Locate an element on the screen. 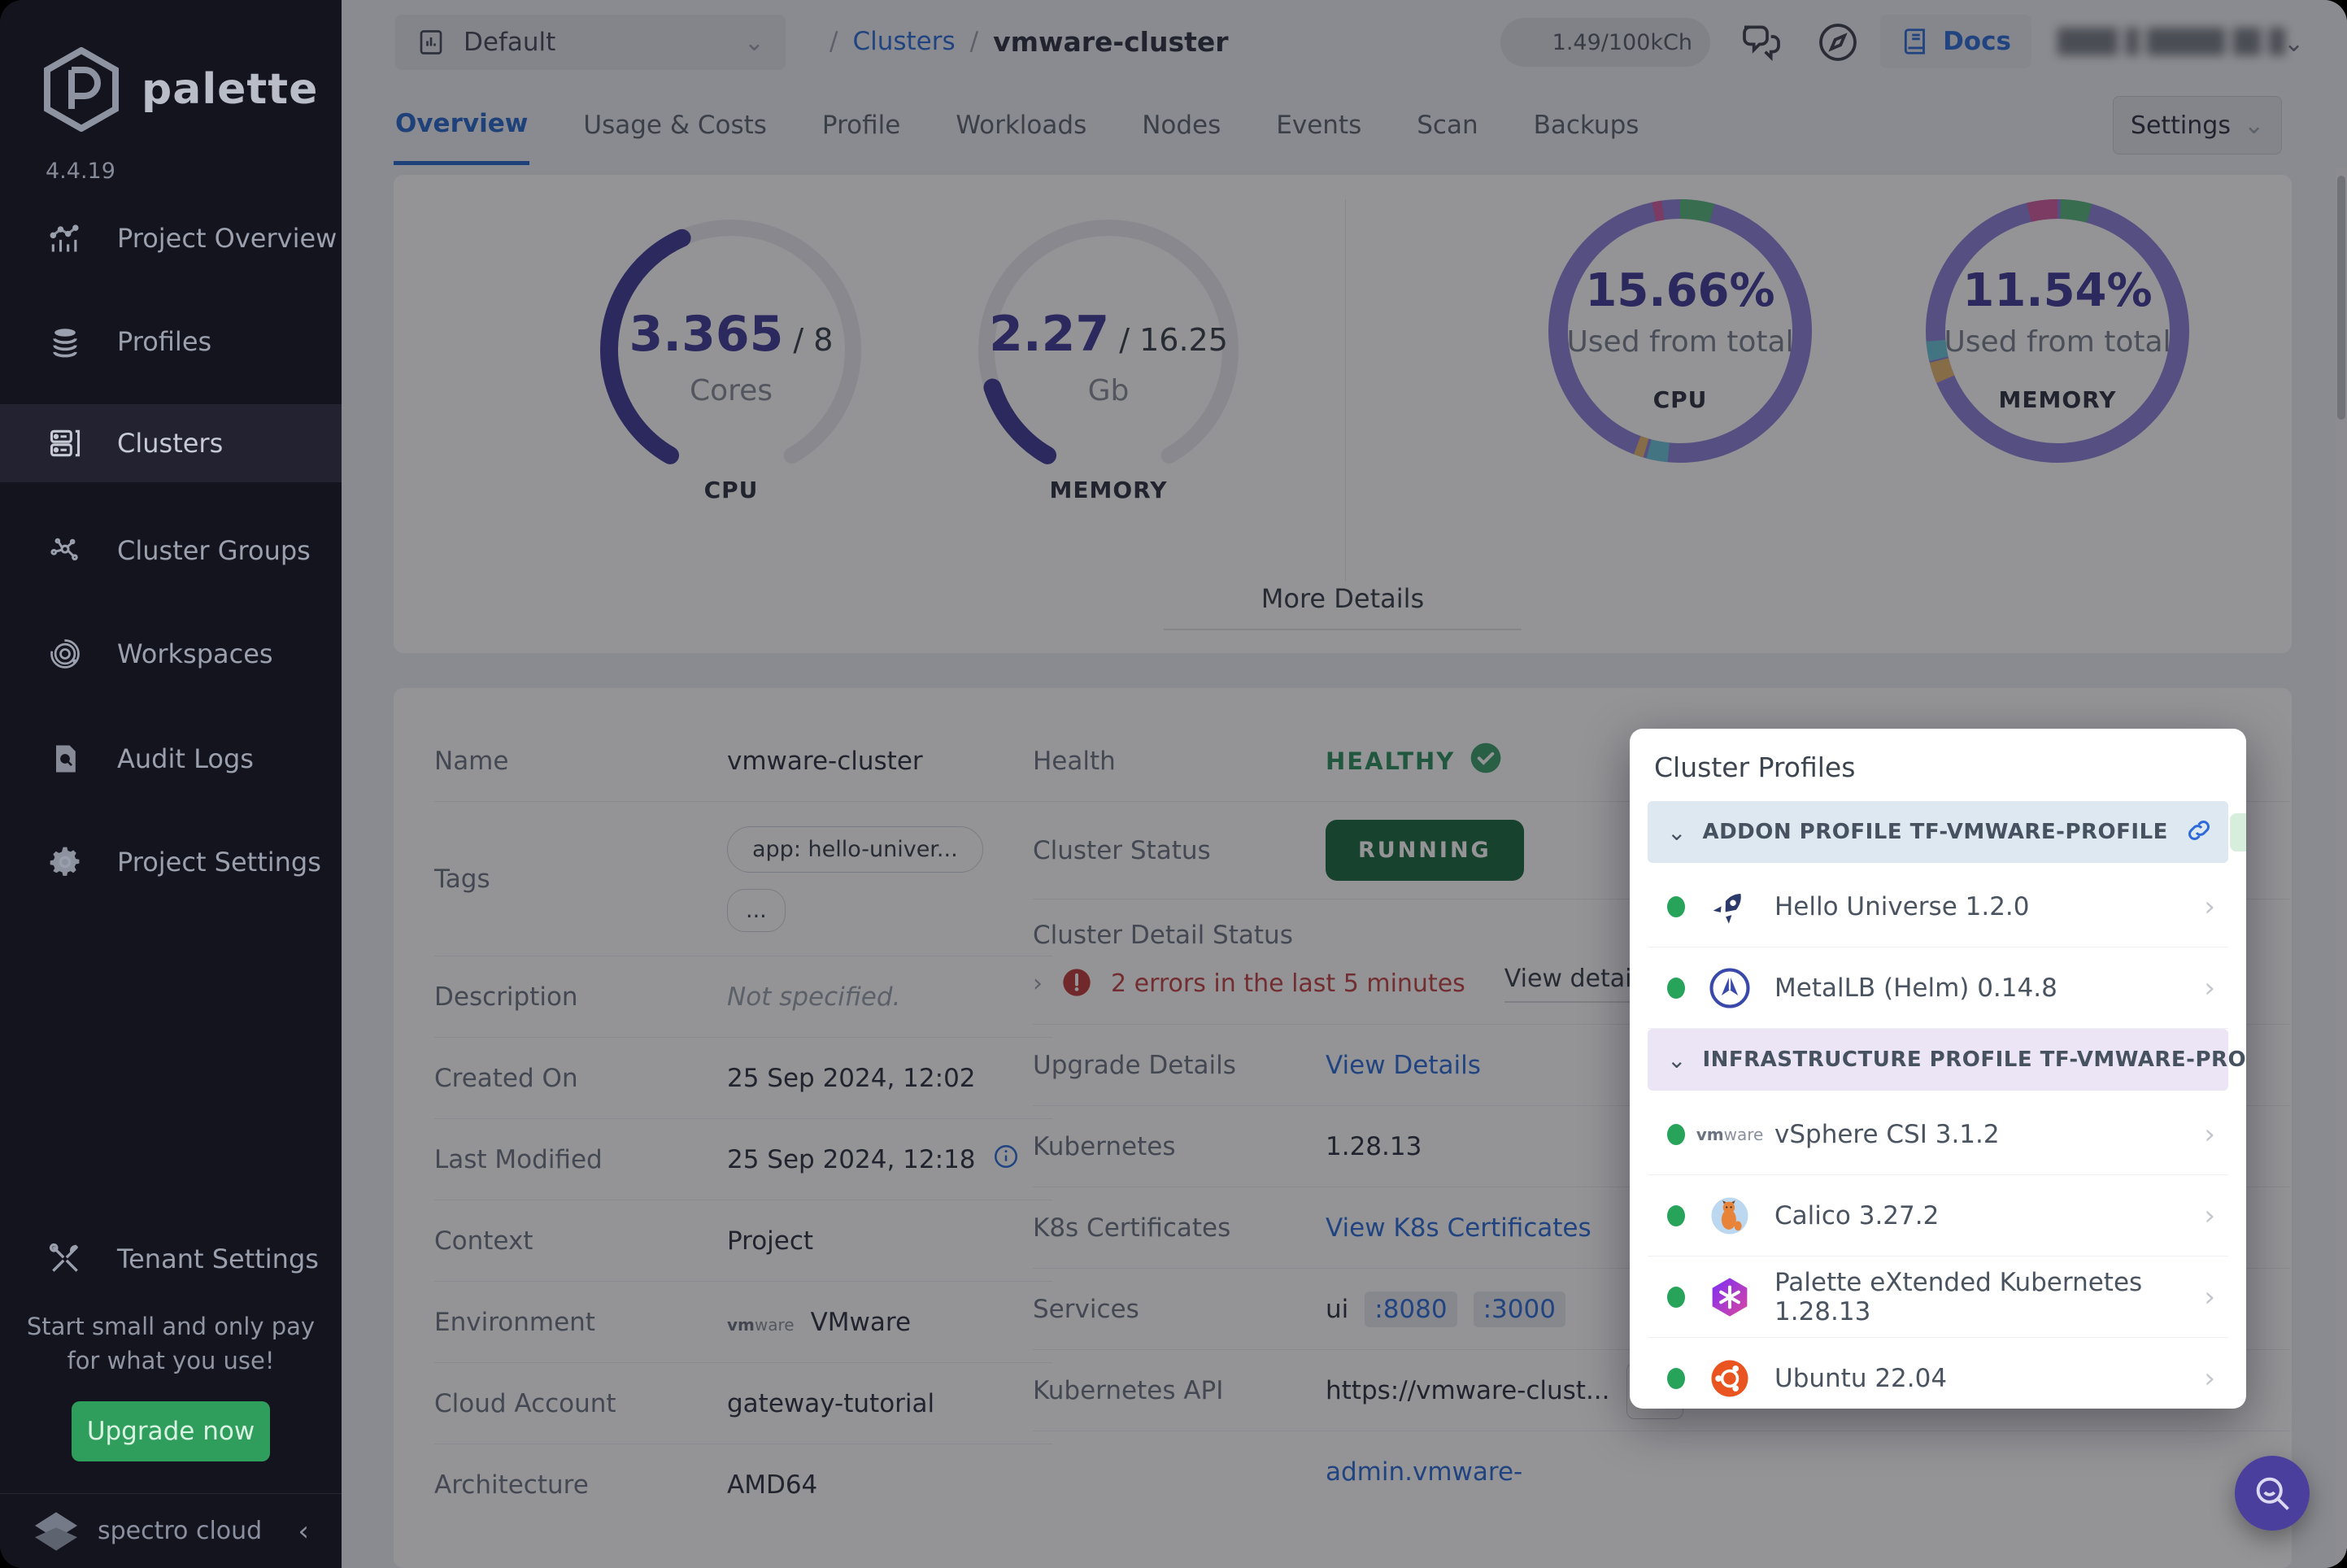 The height and width of the screenshot is (1568, 2347). cluster-groups-icon is located at coordinates (65, 550).